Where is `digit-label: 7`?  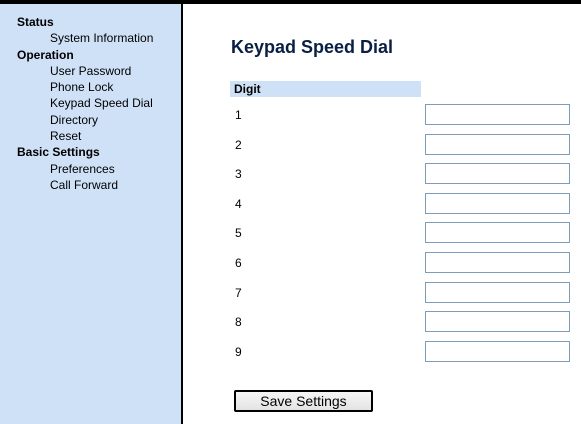 digit-label: 7 is located at coordinates (238, 293).